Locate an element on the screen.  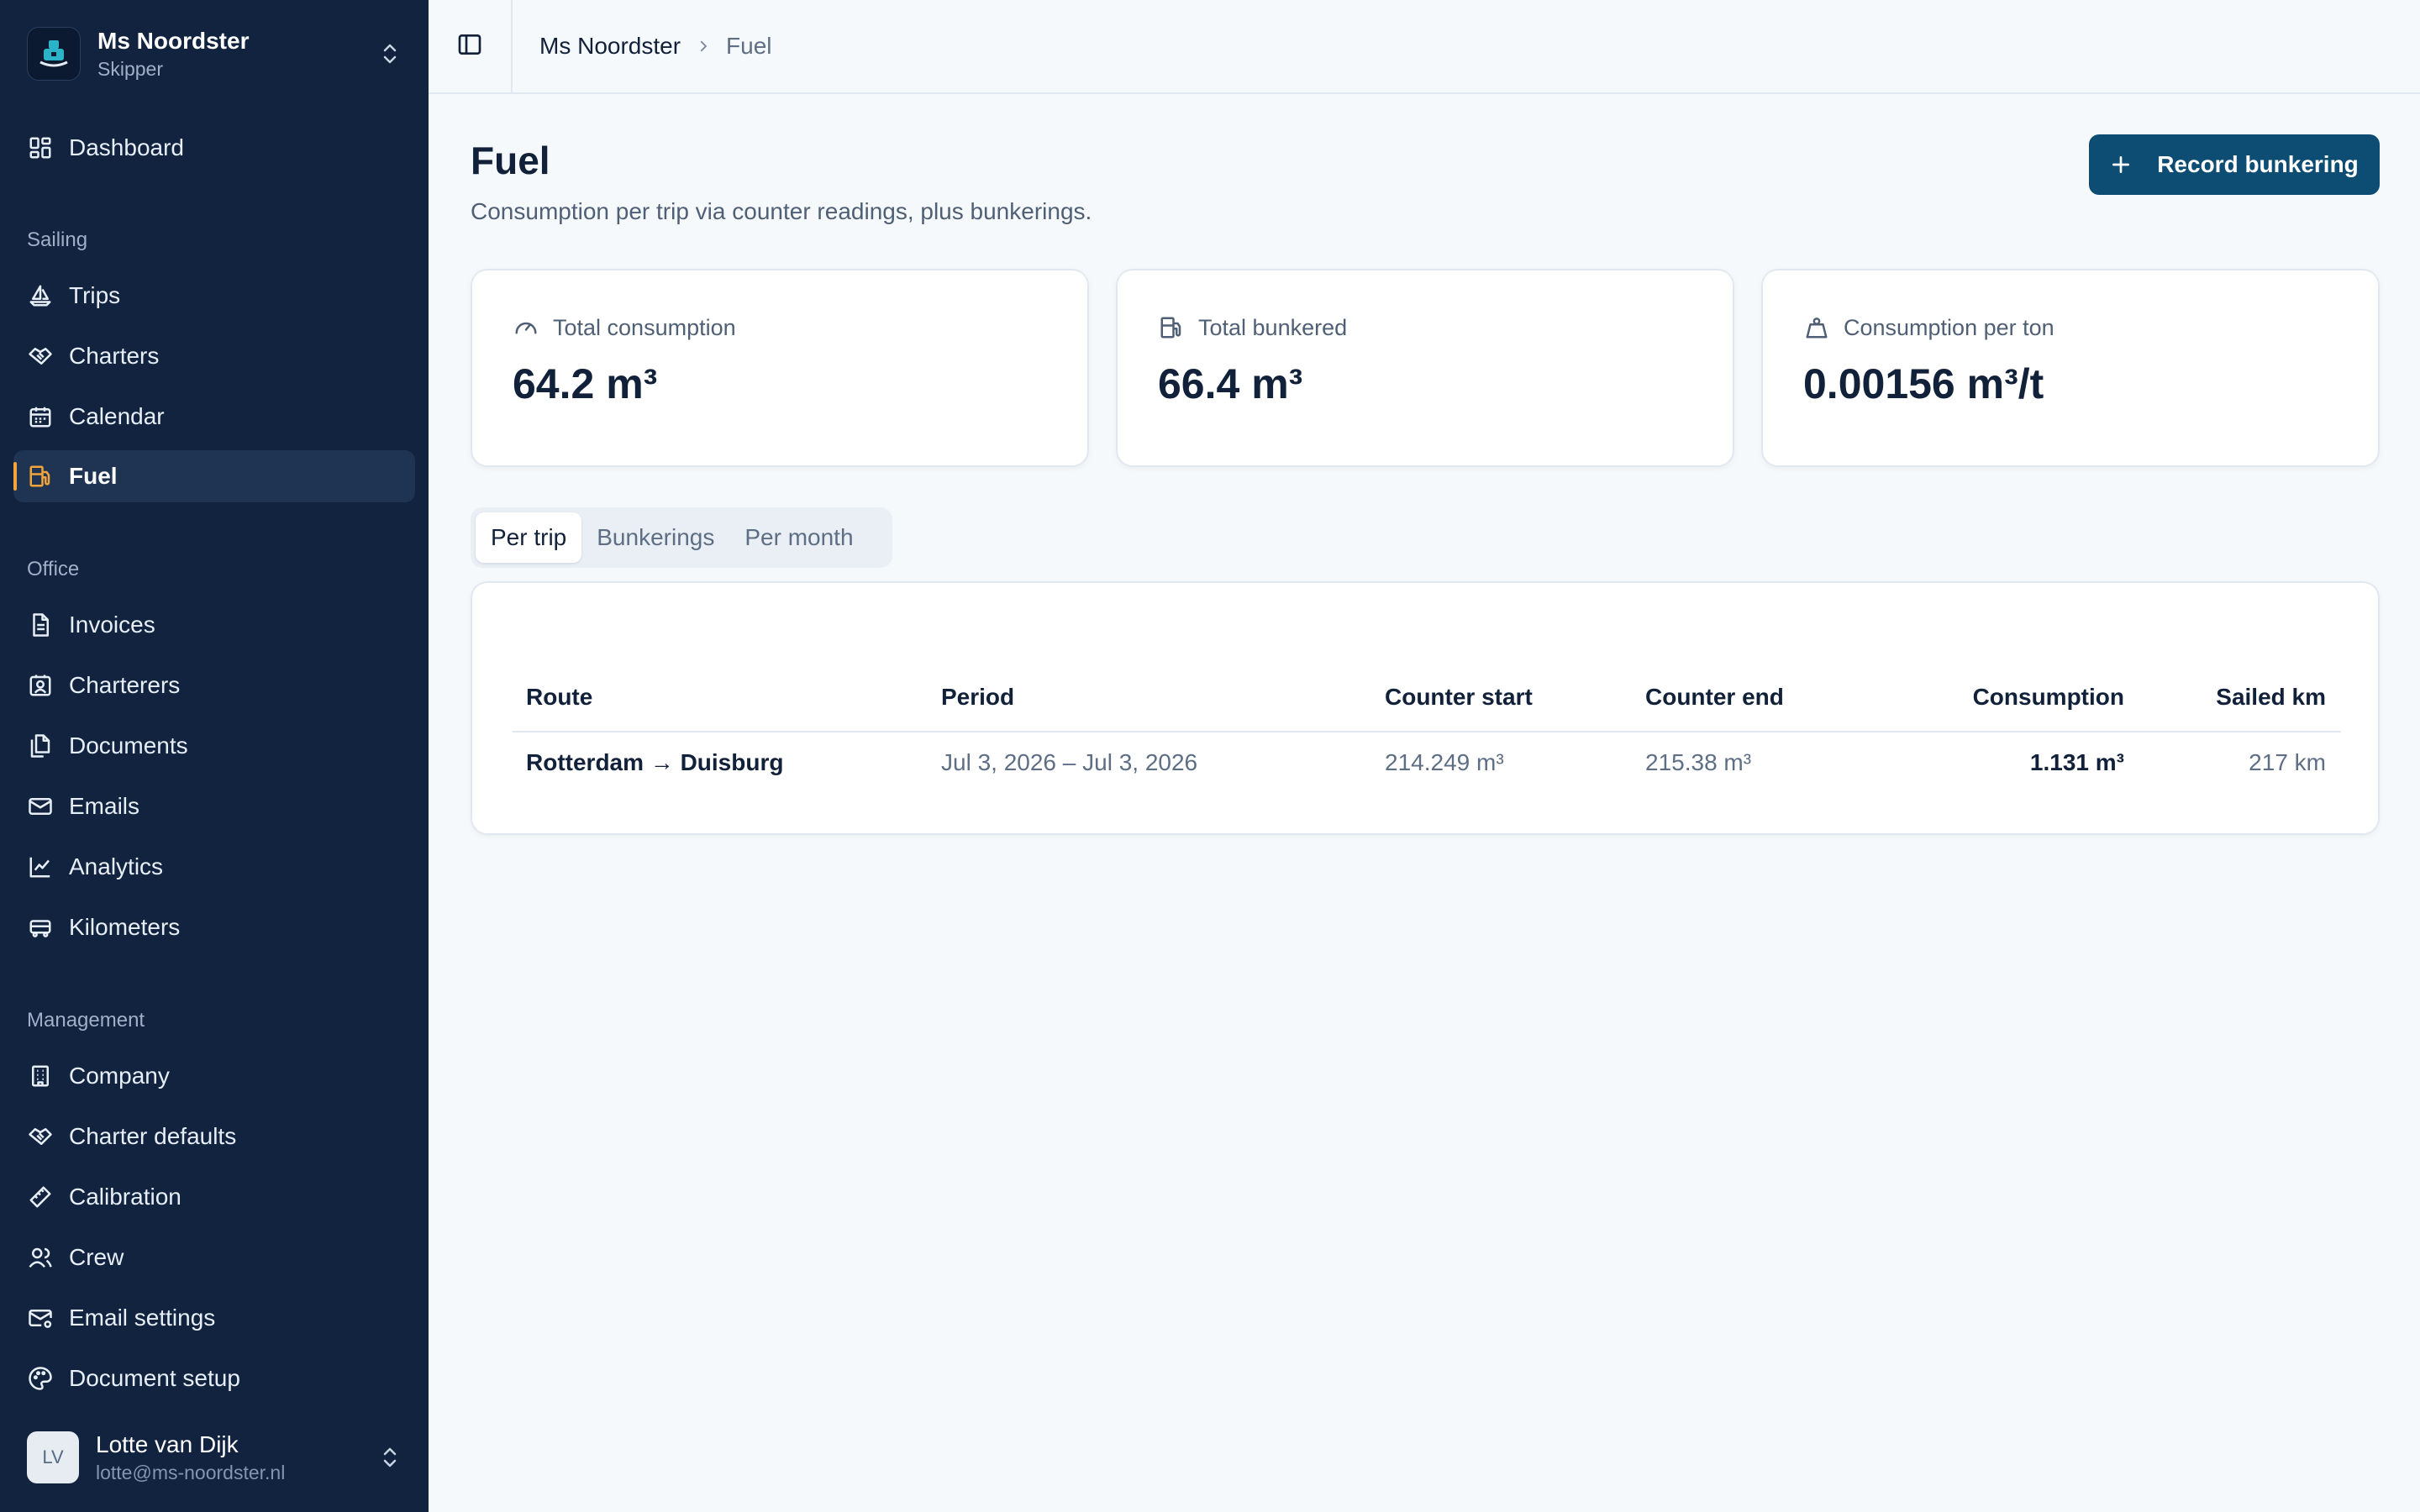
user-email: lotte@ms-noordster.nl is located at coordinates (191, 1472).